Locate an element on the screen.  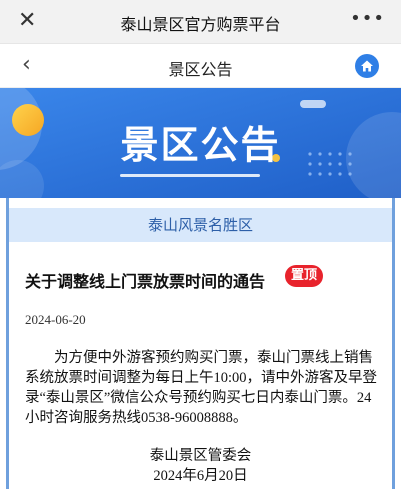
signature-organization: 泰山景区管委会 is located at coordinates (200, 456).